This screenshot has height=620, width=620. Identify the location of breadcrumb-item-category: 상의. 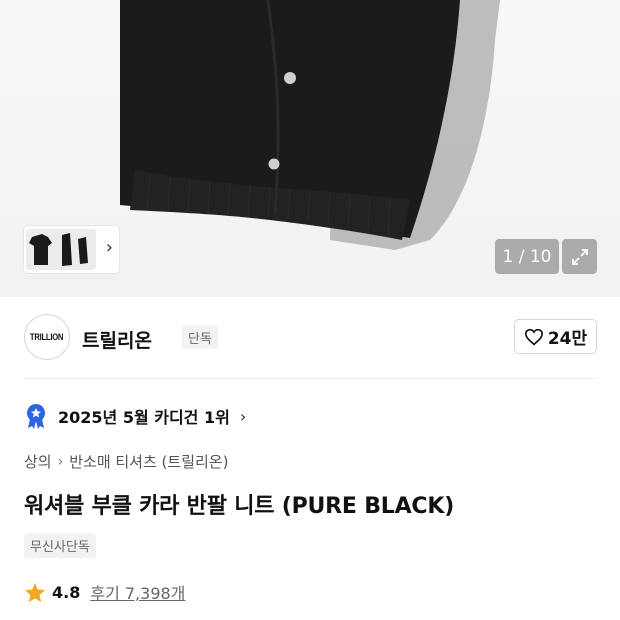
(38, 461).